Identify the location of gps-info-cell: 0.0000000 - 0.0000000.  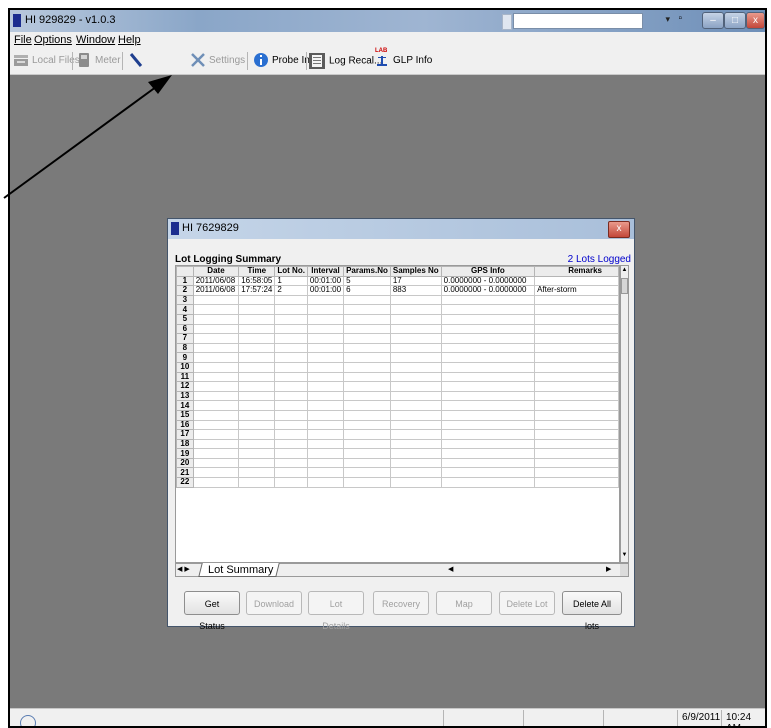
(488, 281).